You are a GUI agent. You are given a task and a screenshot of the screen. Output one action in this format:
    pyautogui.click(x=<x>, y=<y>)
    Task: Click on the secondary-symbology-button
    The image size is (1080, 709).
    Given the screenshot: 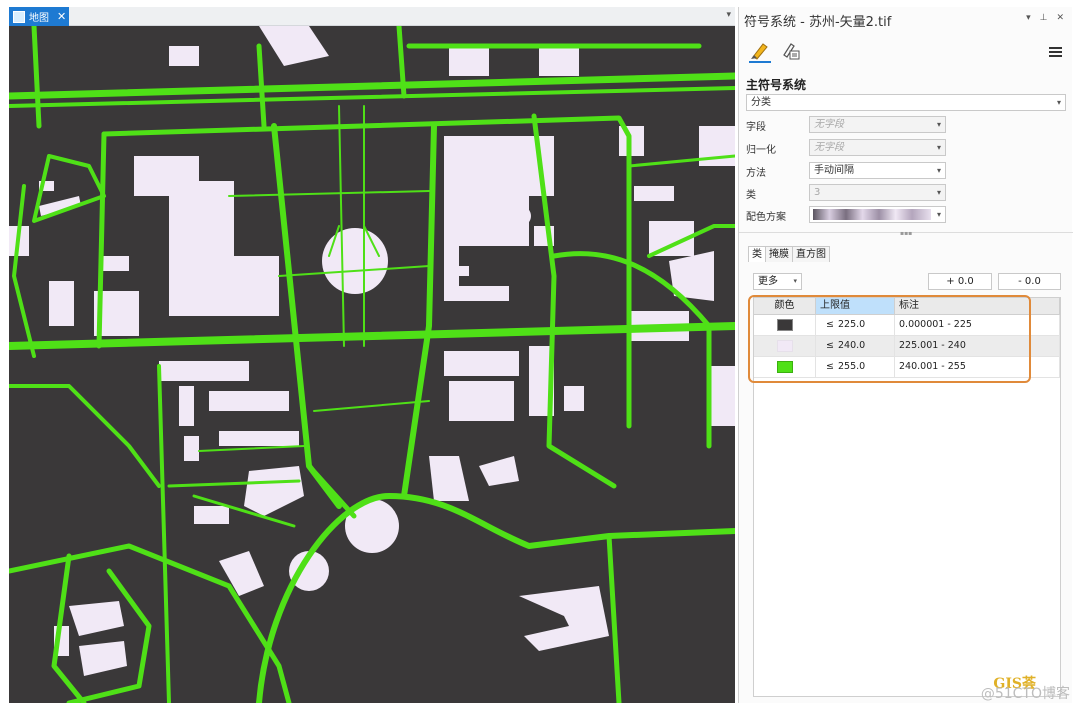 What is the action you would take?
    pyautogui.click(x=790, y=52)
    